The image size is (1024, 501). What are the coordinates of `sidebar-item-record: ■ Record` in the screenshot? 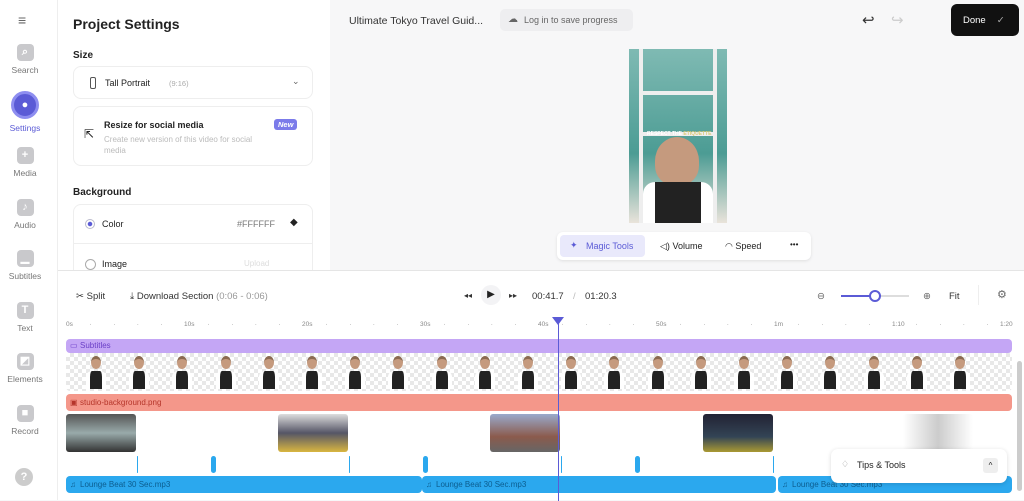 It's located at (25, 420).